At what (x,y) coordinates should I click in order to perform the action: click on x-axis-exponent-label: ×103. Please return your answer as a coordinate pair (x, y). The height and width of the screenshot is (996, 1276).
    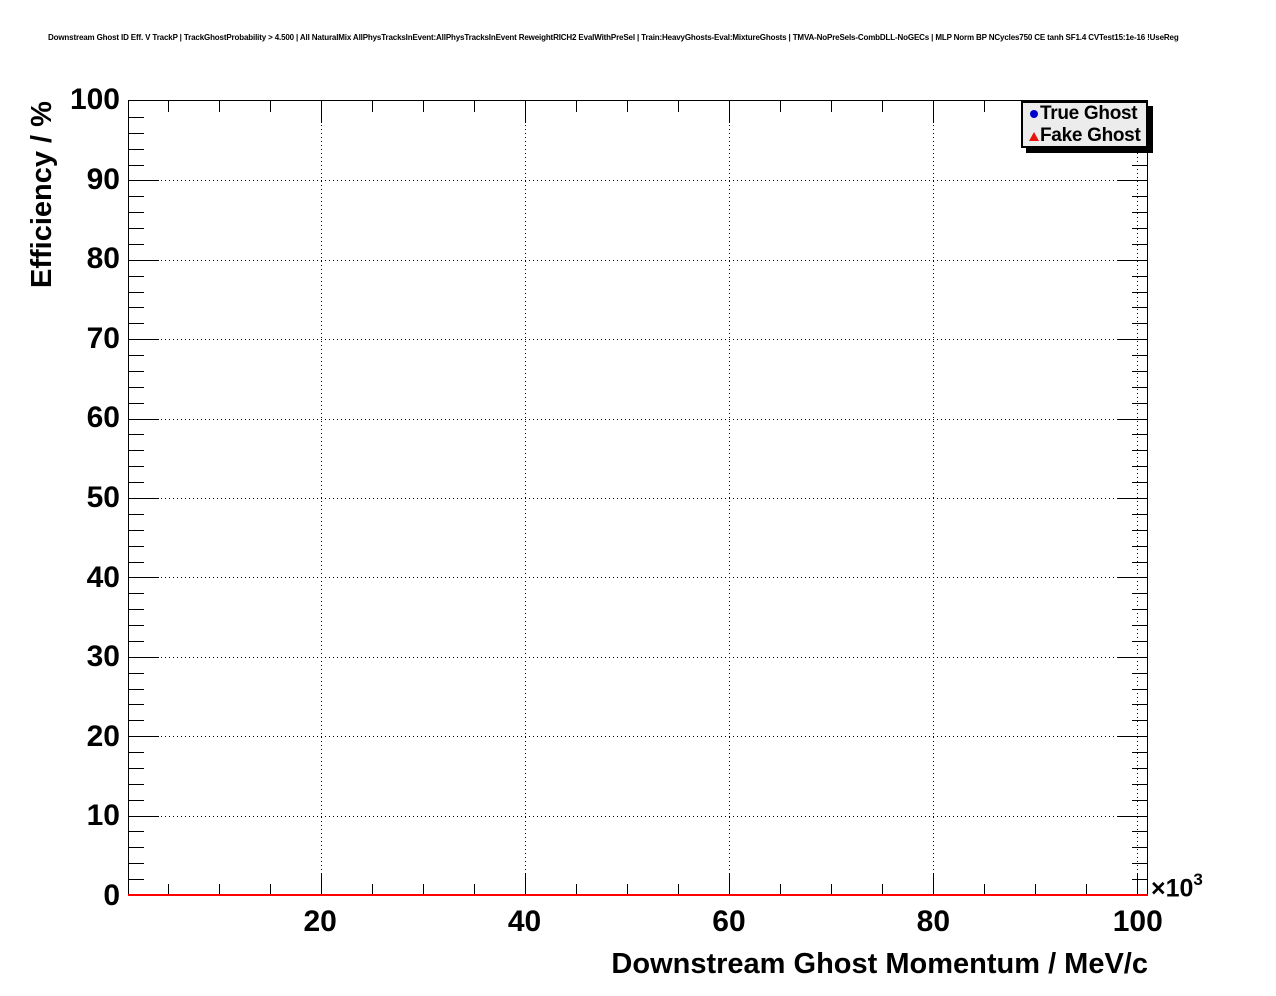
    Looking at the image, I should click on (1177, 886).